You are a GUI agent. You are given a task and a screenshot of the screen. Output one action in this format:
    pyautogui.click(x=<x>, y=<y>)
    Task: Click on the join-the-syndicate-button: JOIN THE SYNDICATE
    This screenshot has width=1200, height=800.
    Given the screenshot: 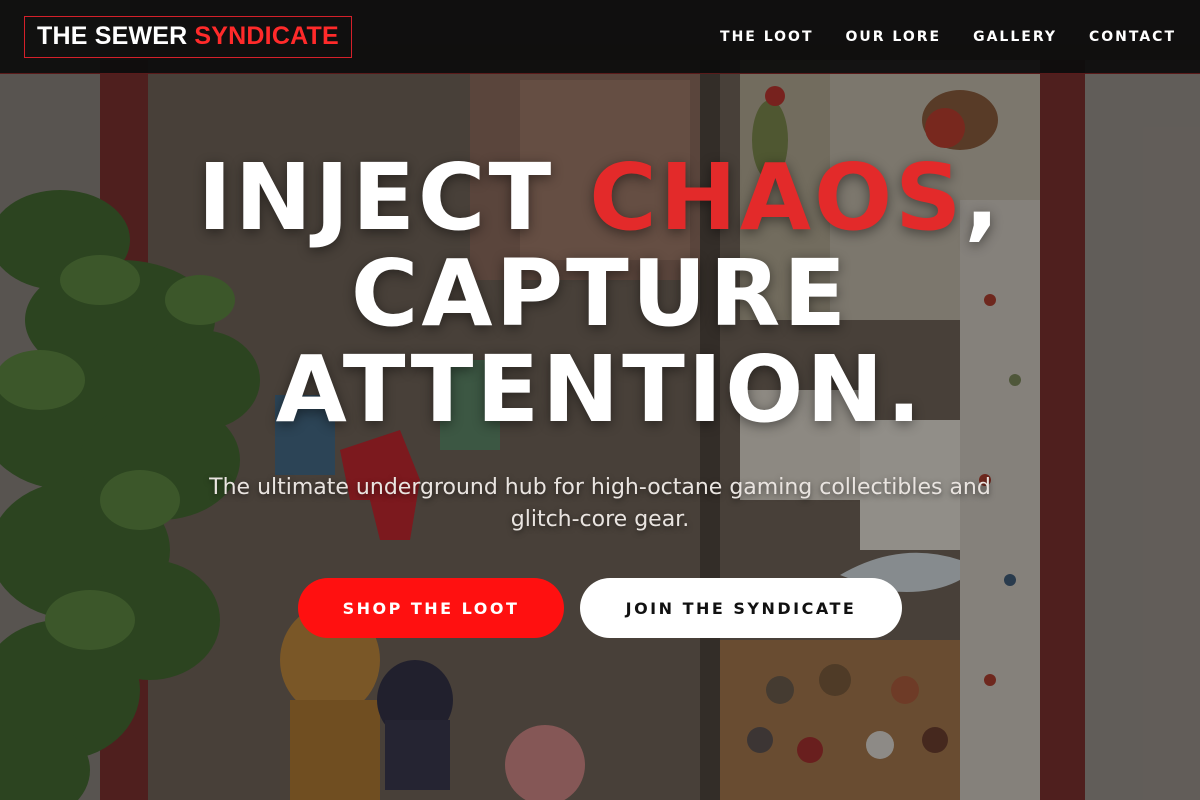 What is the action you would take?
    pyautogui.click(x=741, y=608)
    